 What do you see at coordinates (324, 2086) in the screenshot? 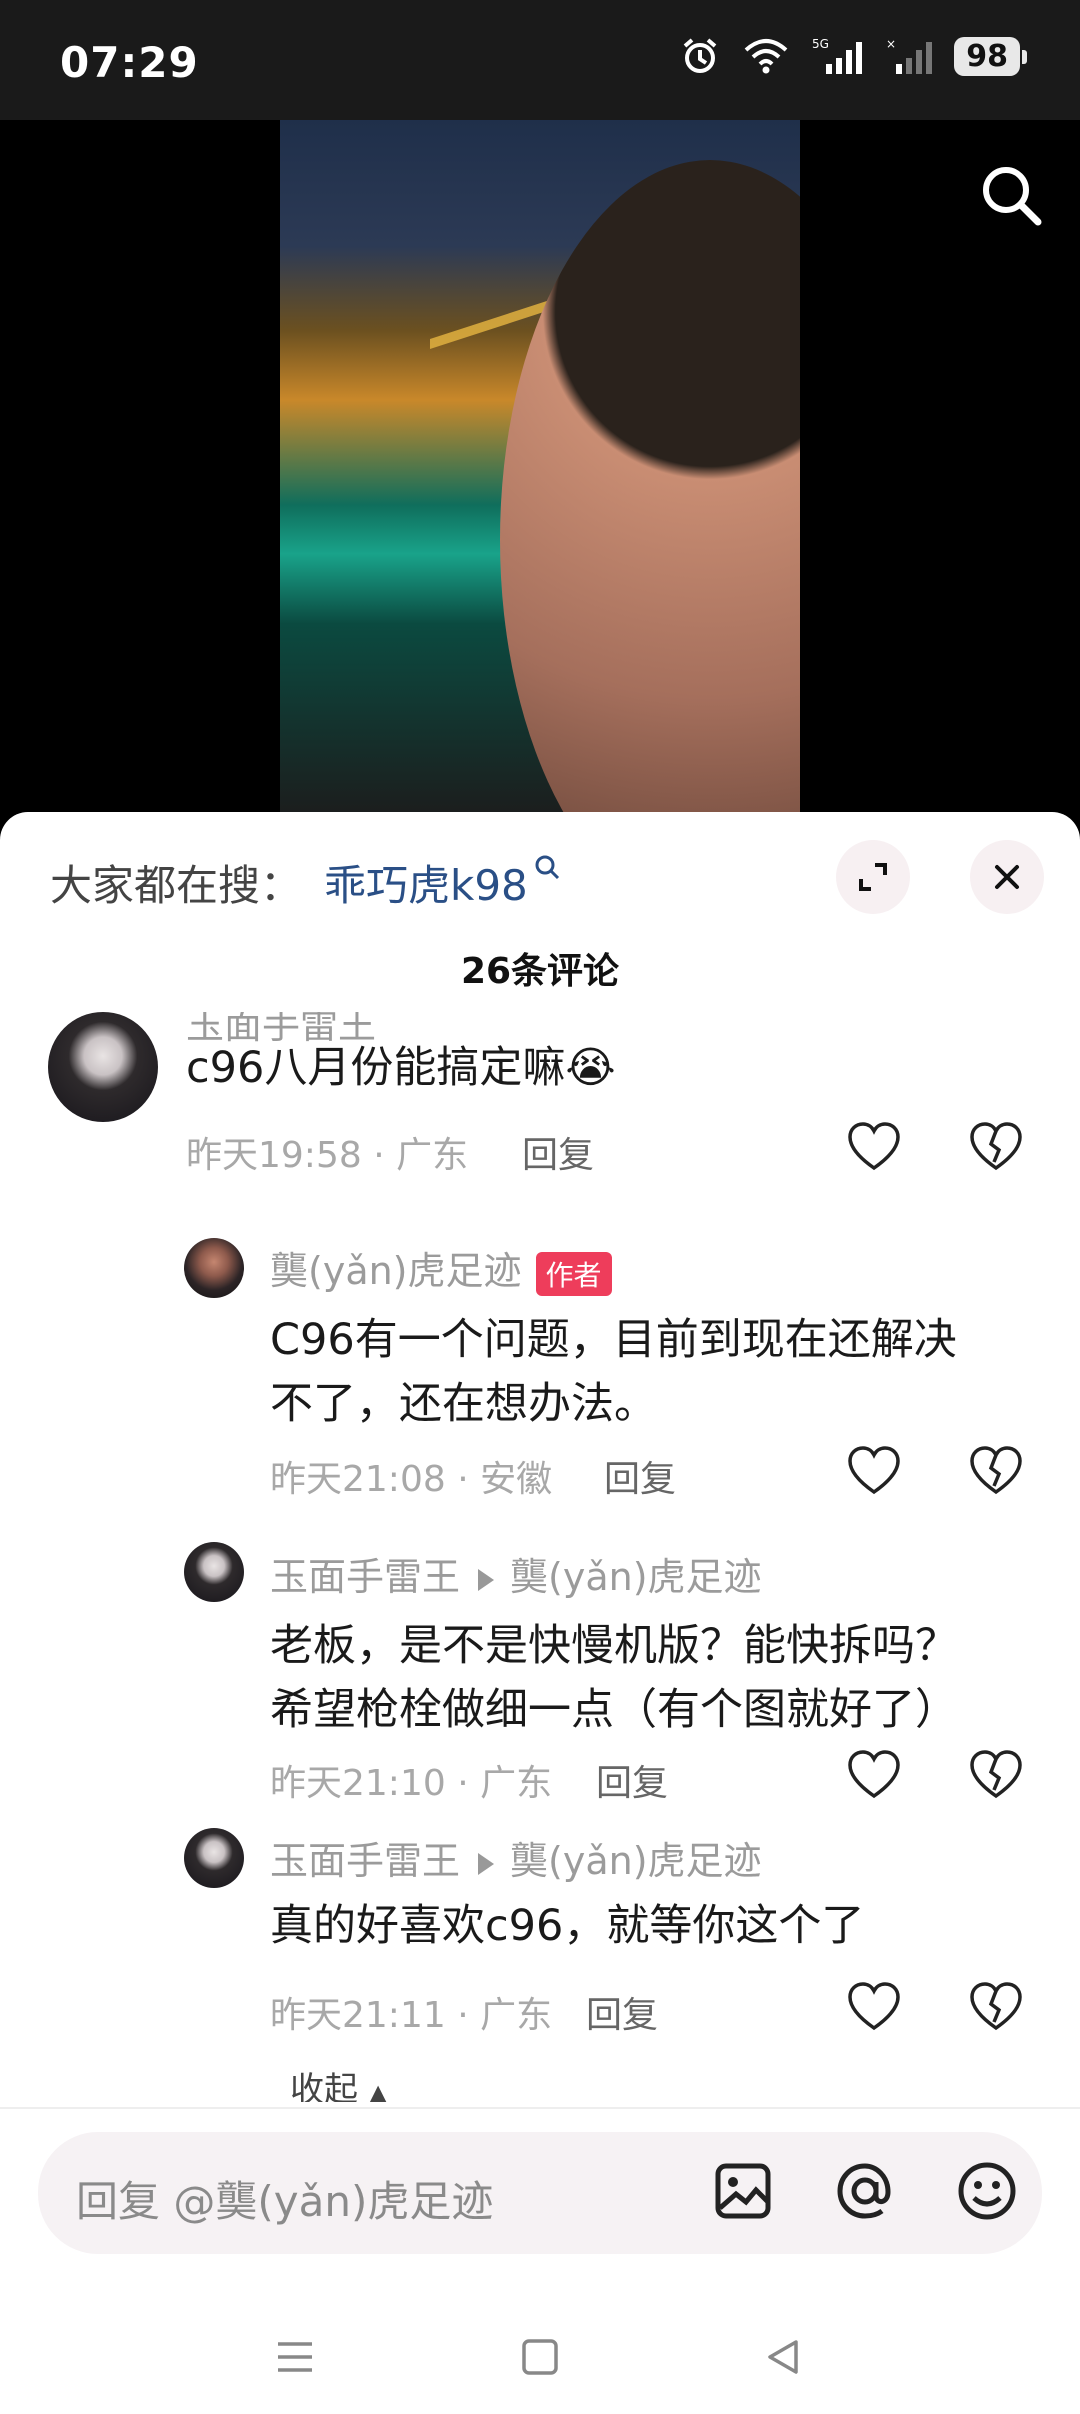
I see `collapse-label: 收起` at bounding box center [324, 2086].